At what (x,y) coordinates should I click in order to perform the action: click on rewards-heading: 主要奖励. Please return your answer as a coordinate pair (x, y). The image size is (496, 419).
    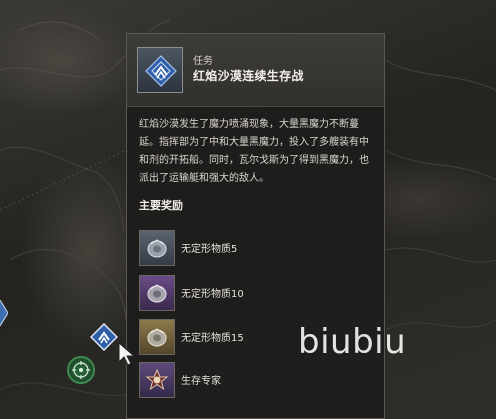
    Looking at the image, I should click on (161, 205).